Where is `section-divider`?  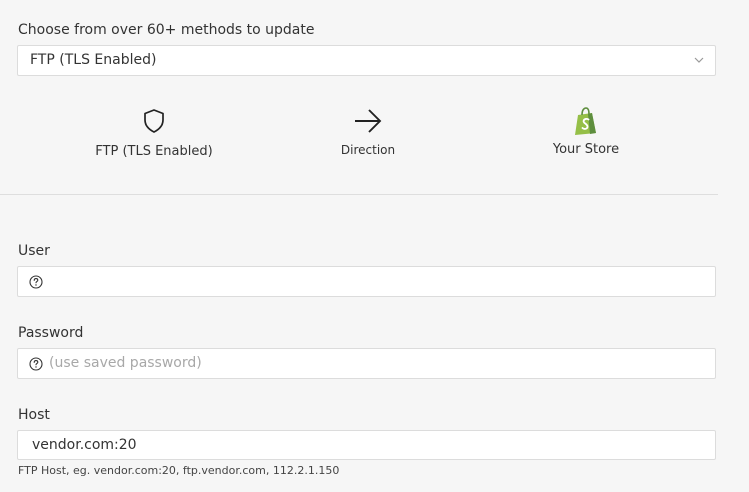 section-divider is located at coordinates (359, 194).